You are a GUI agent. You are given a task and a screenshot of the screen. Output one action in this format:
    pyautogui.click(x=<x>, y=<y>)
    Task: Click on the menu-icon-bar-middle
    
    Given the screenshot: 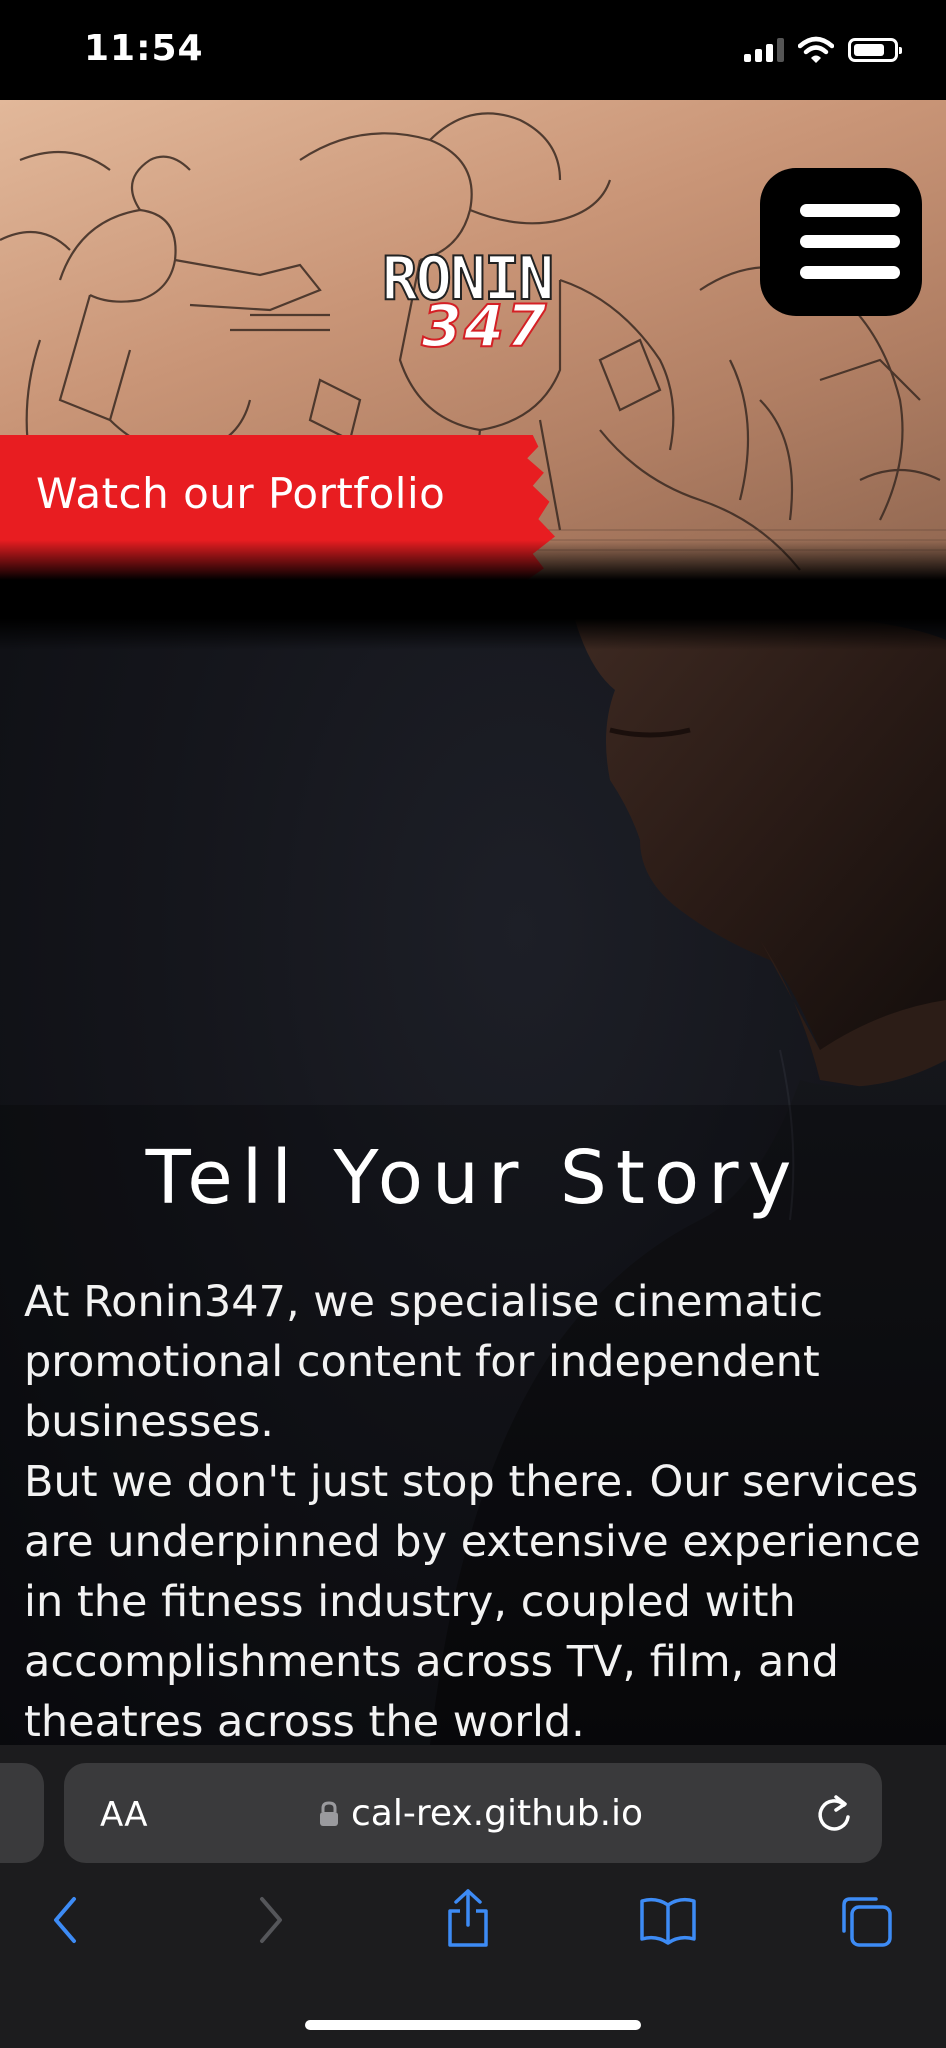 What is the action you would take?
    pyautogui.click(x=850, y=241)
    